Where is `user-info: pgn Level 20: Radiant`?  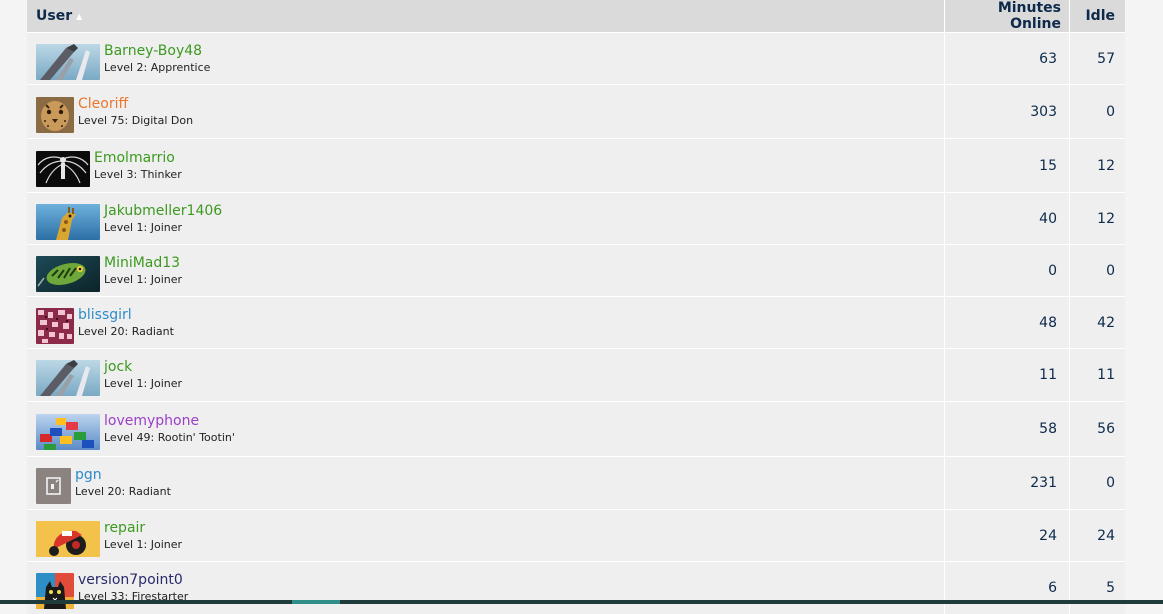 user-info: pgn Level 20: Radiant is located at coordinates (486, 485).